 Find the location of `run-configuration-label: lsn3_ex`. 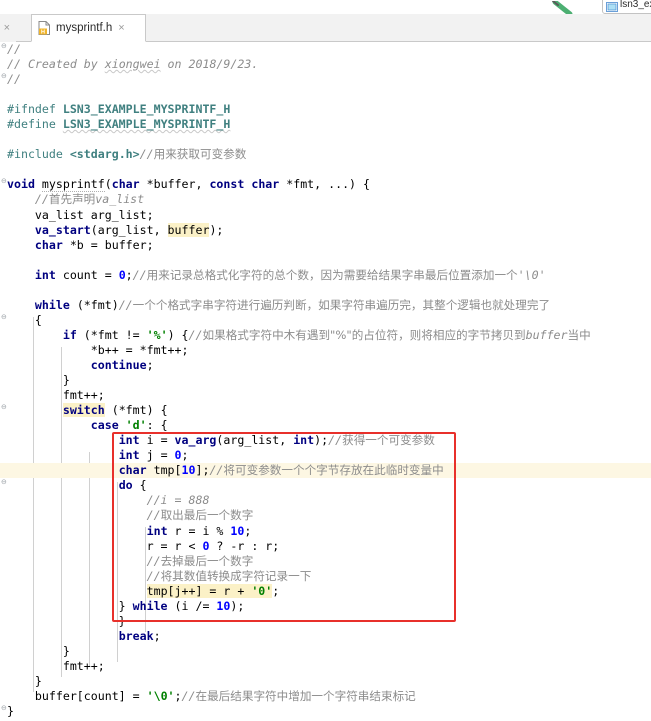

run-configuration-label: lsn3_ex is located at coordinates (635, 5).